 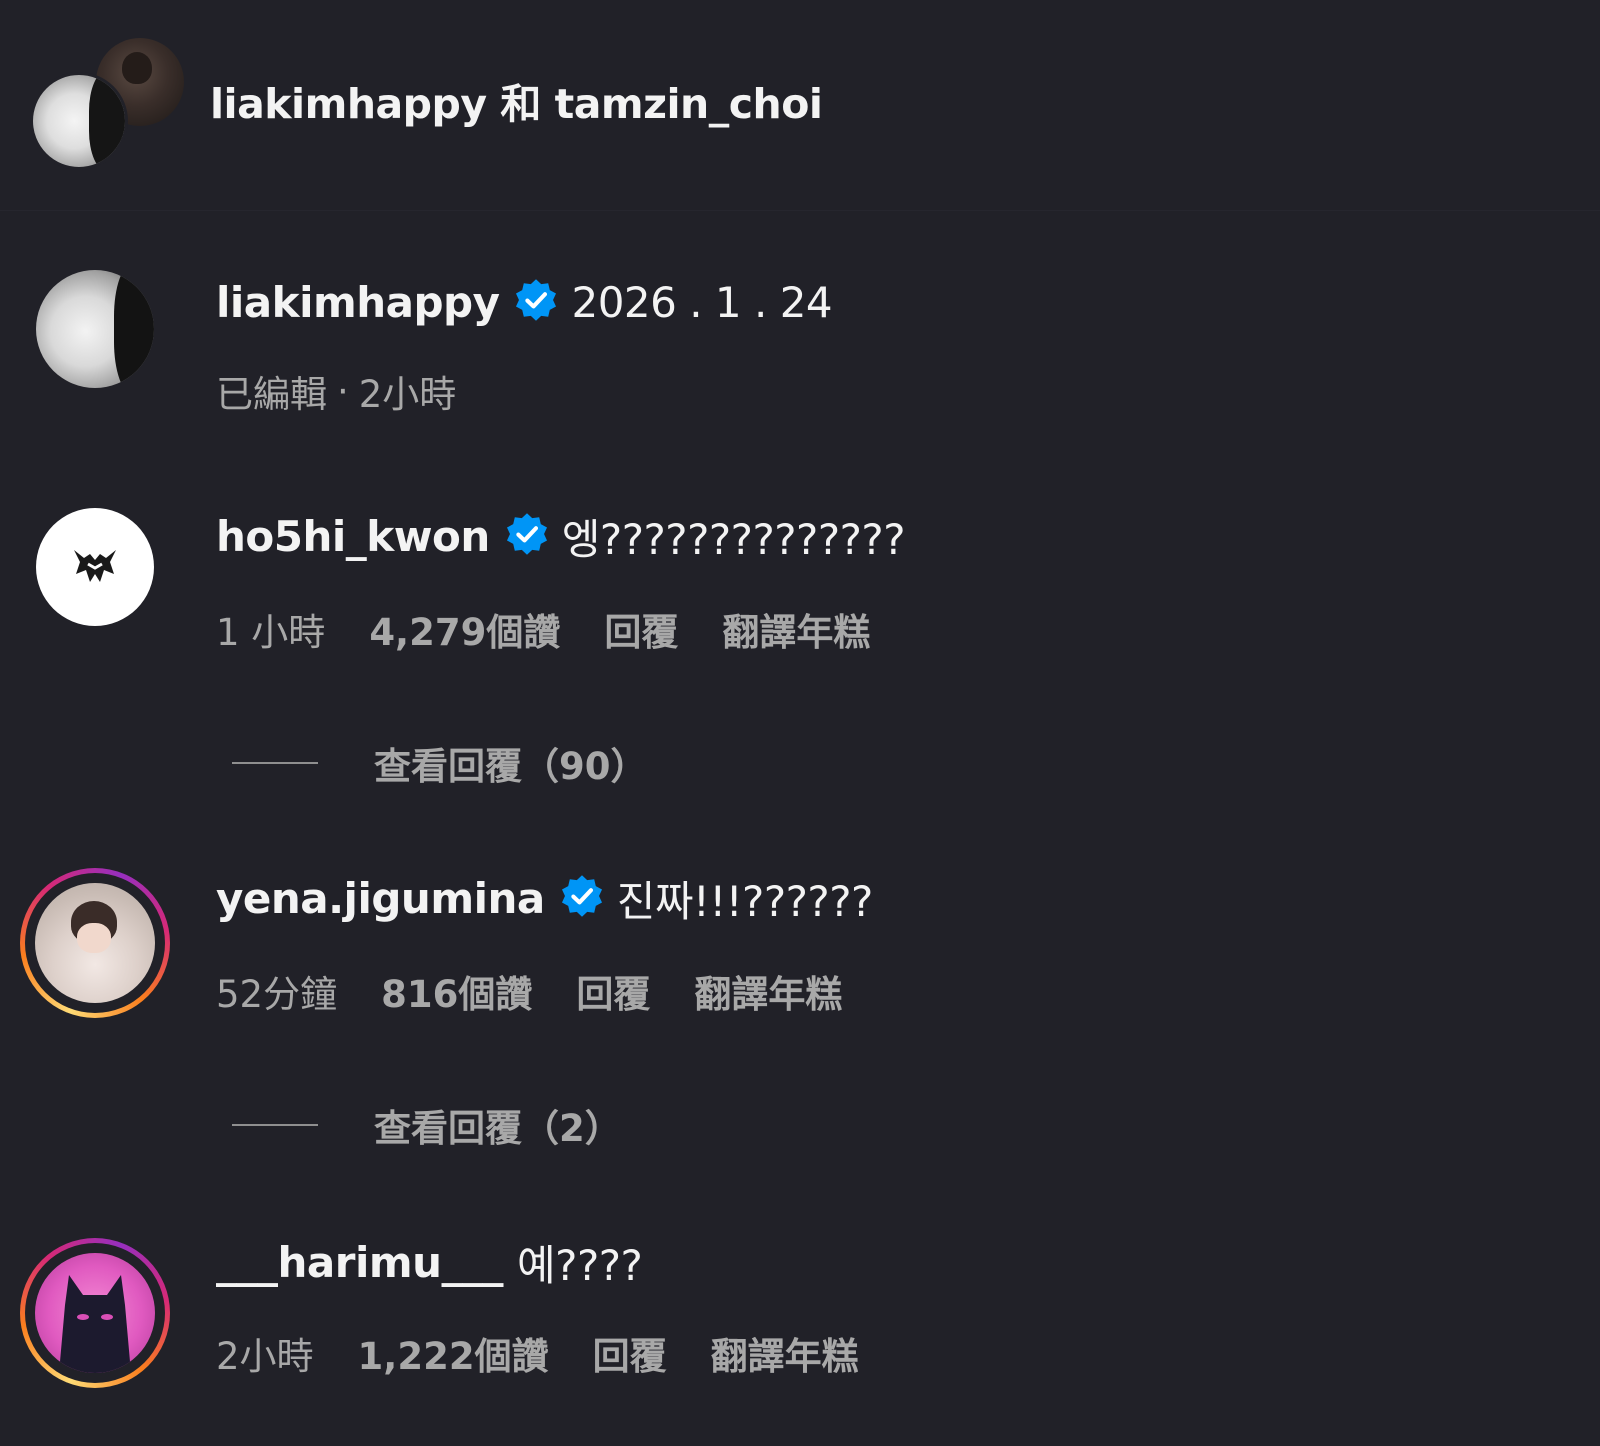 What do you see at coordinates (95, 329) in the screenshot?
I see `caption-author-avatar` at bounding box center [95, 329].